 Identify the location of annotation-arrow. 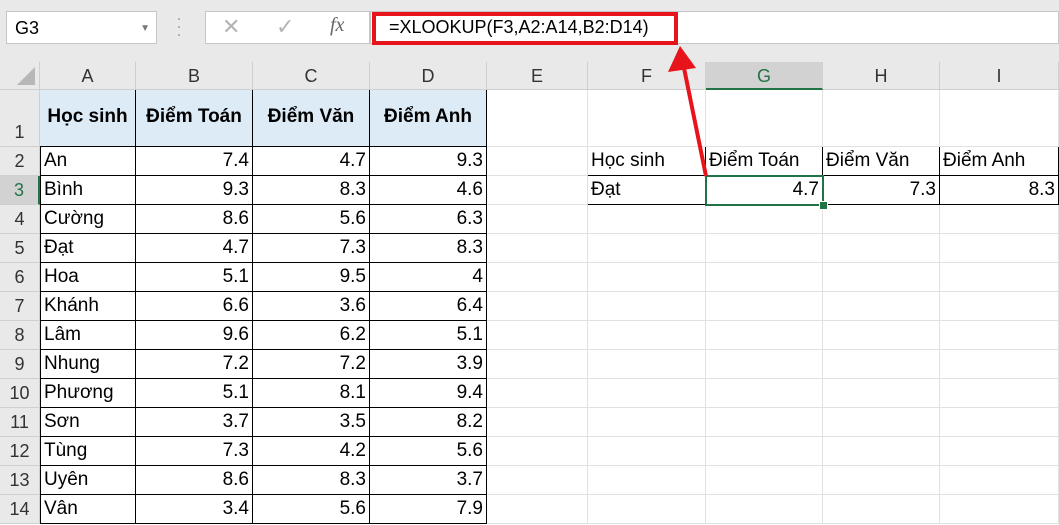
(688, 111).